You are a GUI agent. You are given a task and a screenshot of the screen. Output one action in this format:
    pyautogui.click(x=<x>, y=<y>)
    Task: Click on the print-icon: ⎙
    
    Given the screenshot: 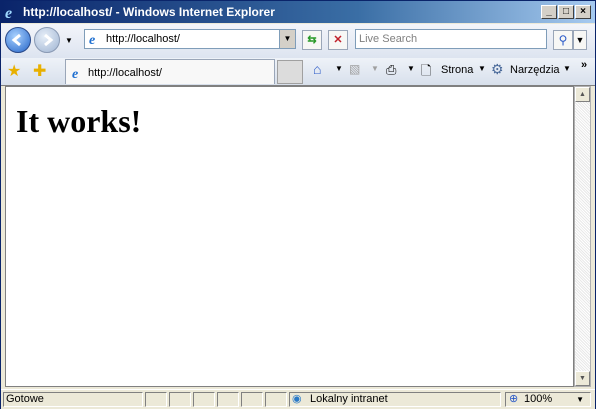 What is the action you would take?
    pyautogui.click(x=391, y=70)
    